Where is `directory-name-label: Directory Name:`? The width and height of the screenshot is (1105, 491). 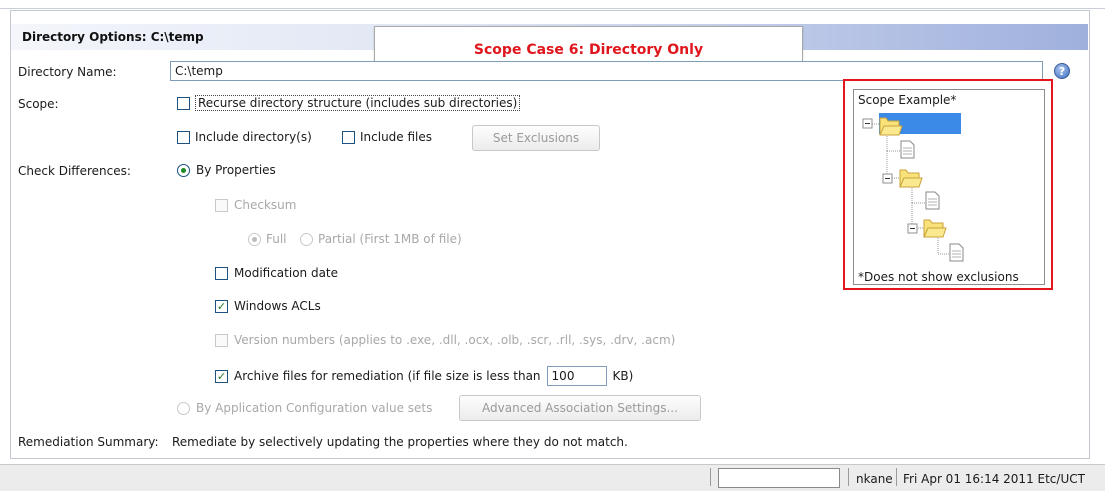
directory-name-label: Directory Name: is located at coordinates (67, 72).